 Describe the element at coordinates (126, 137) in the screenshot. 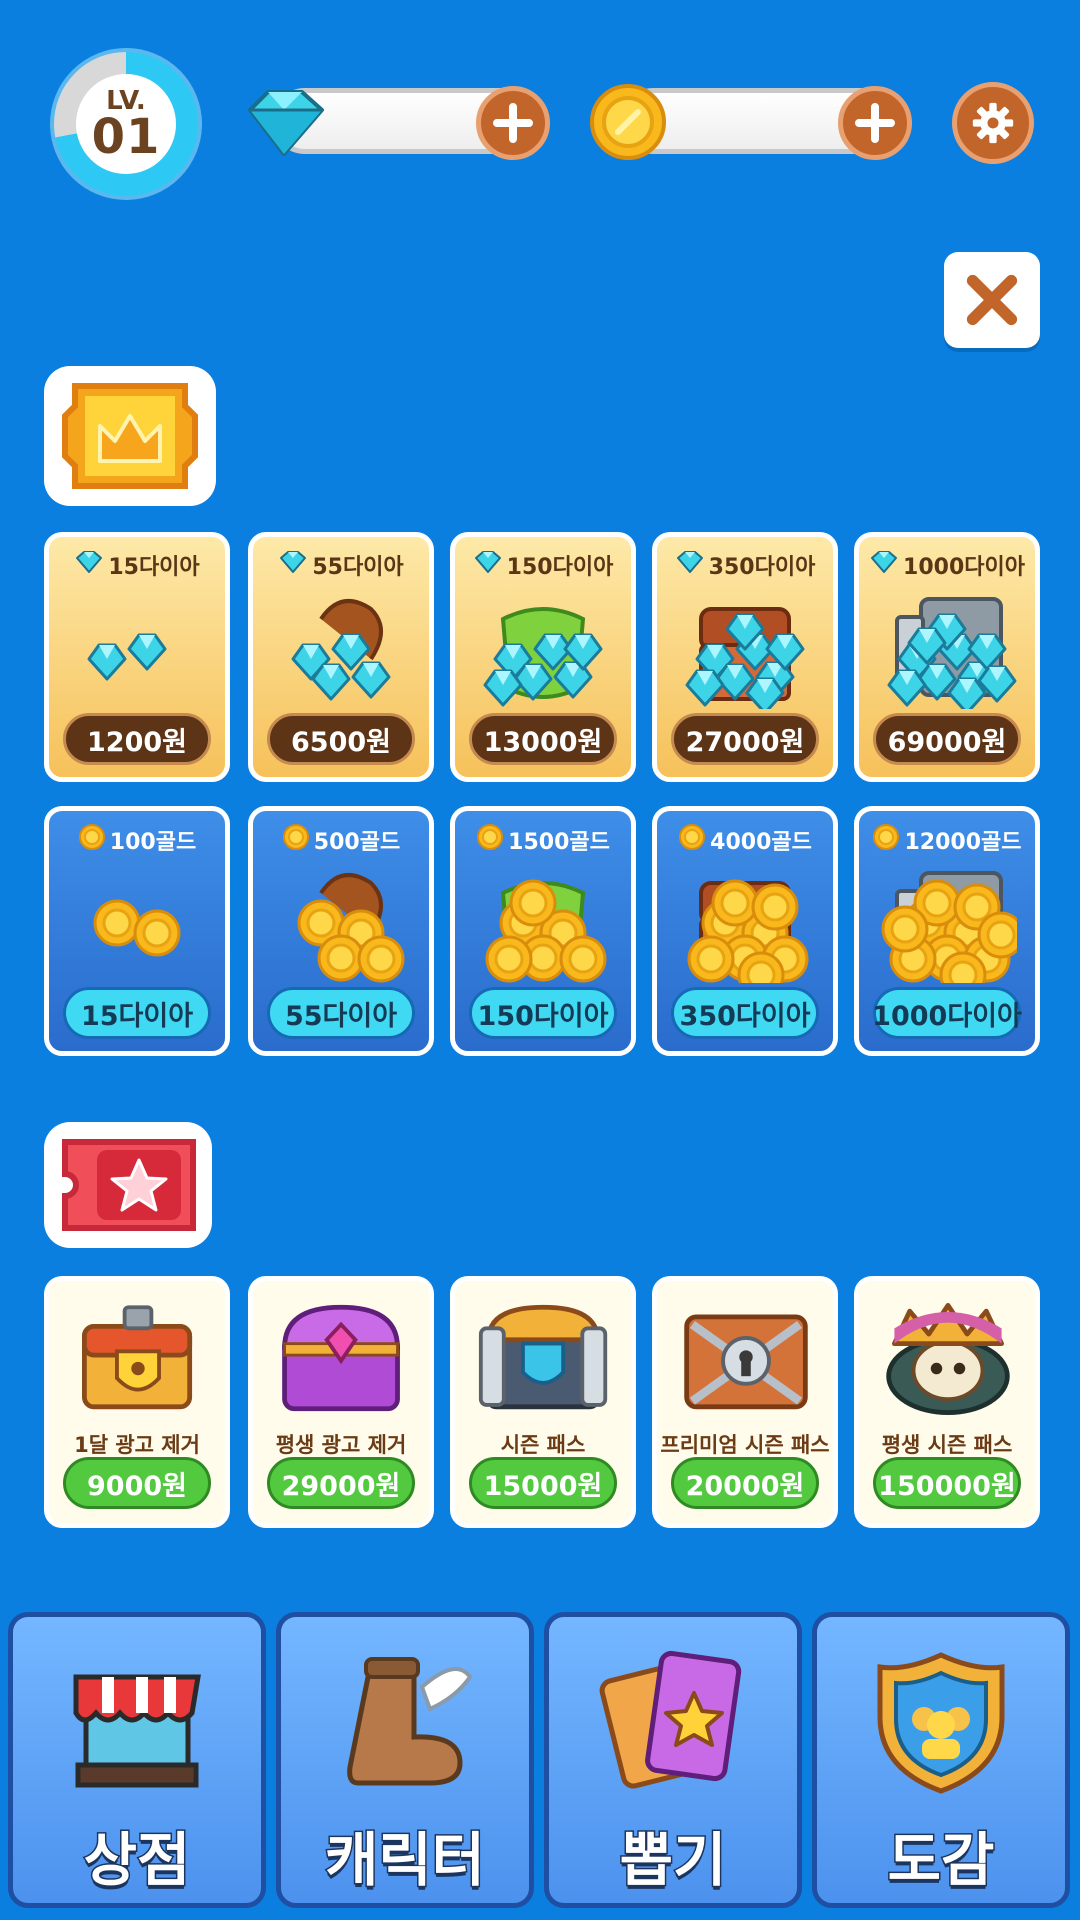

I see `level-number: 01` at that location.